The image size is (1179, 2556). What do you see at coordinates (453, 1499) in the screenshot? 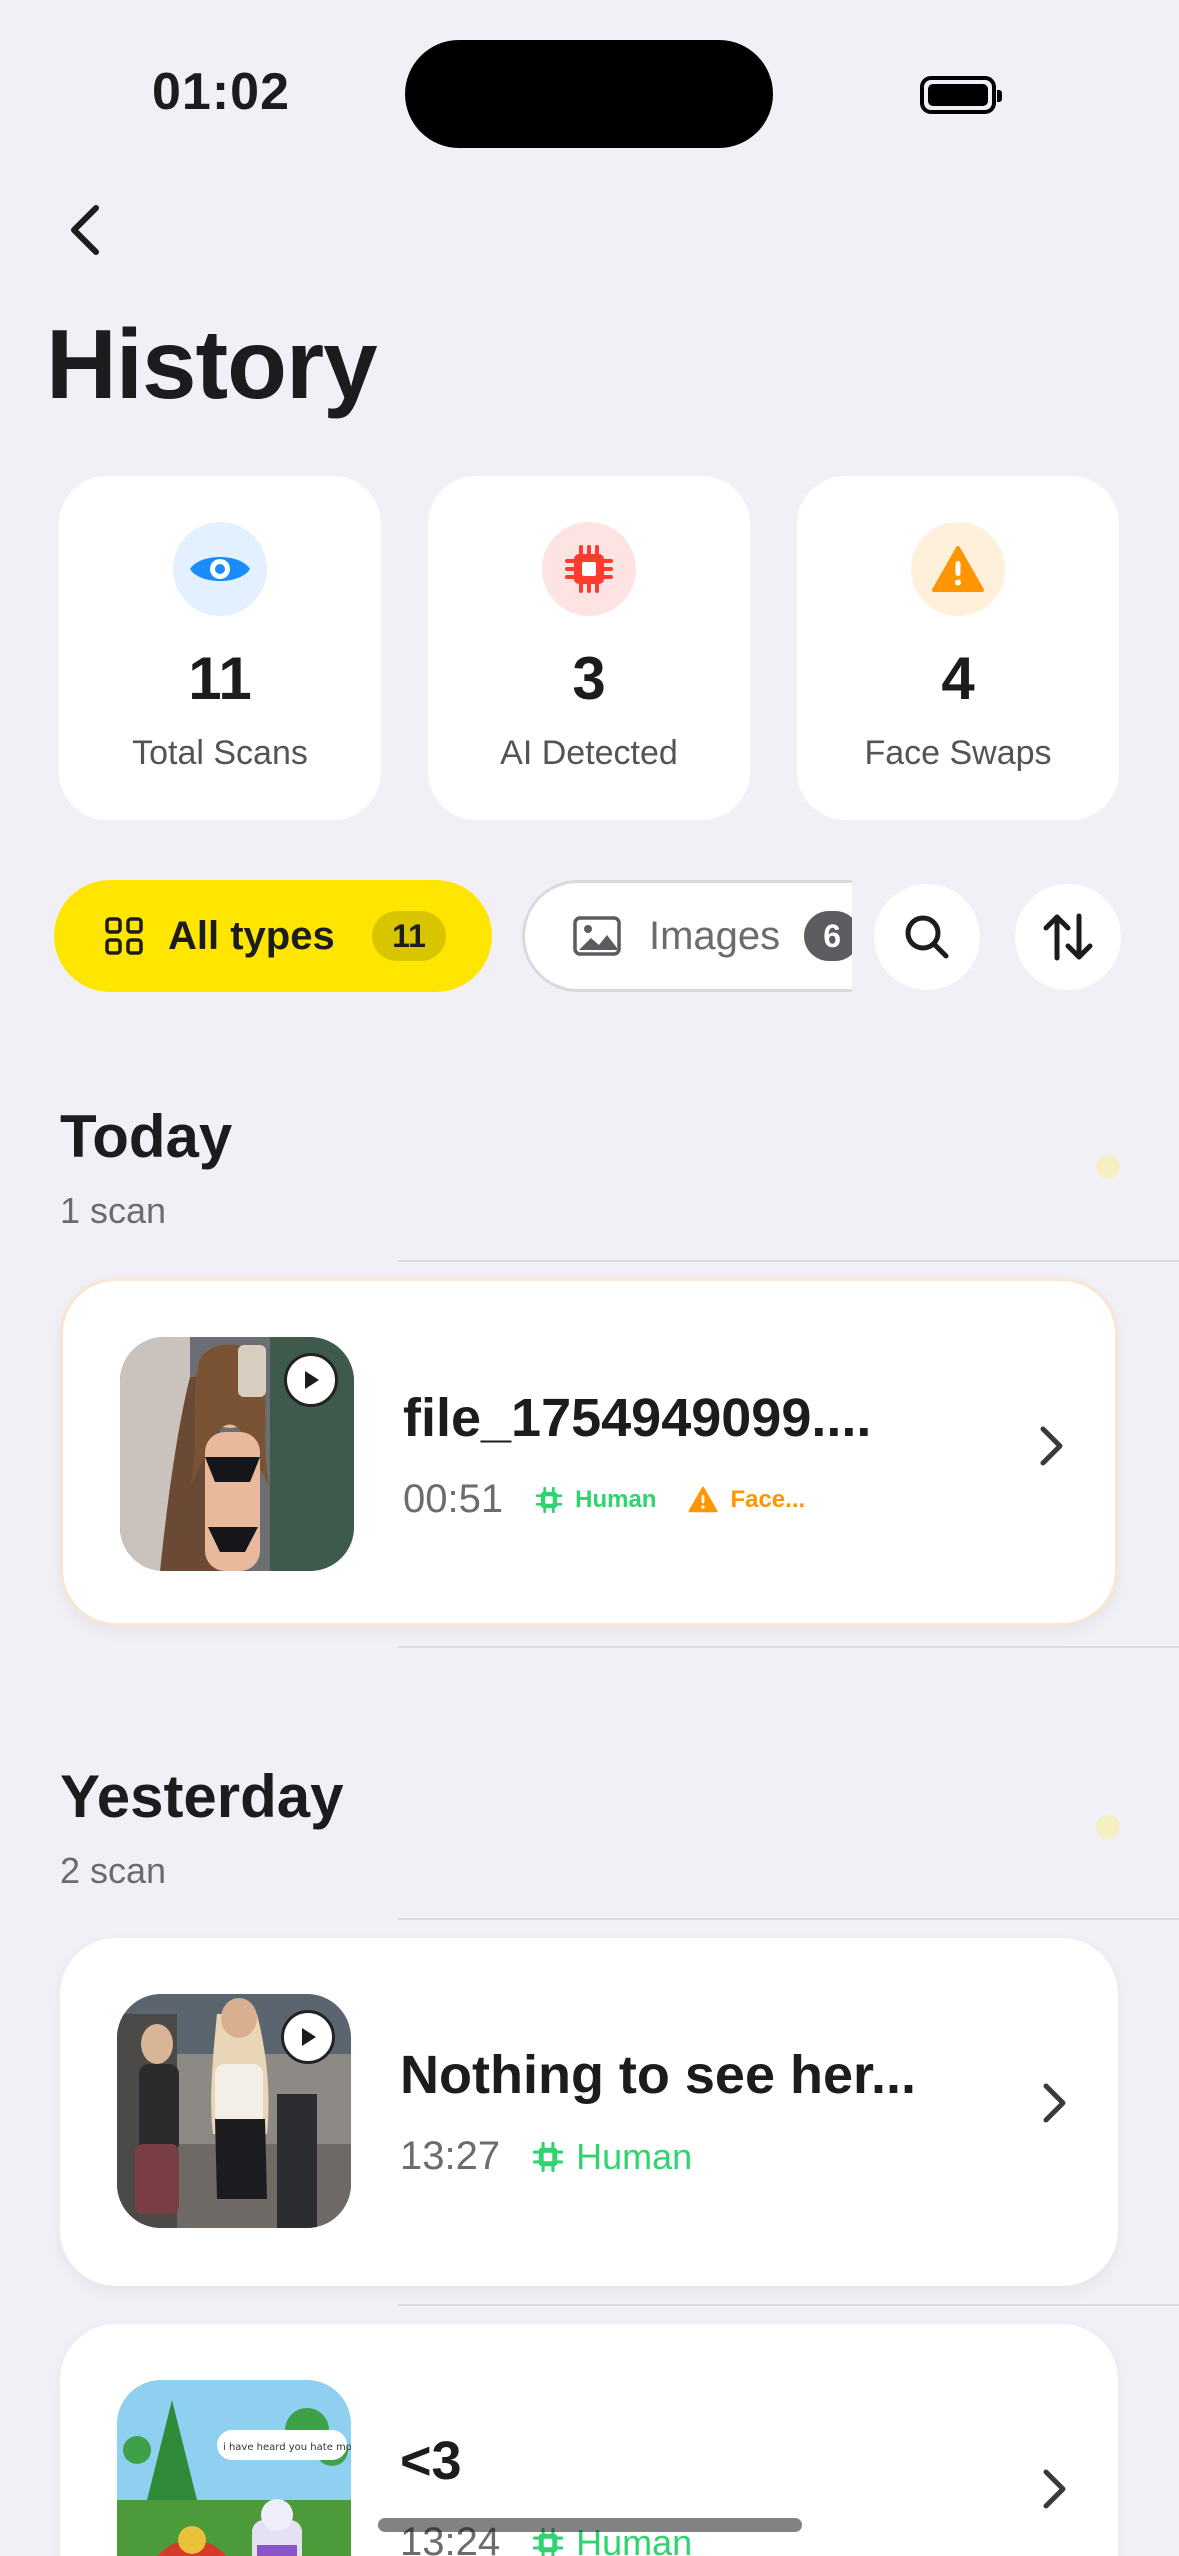
I see `scan-duration: 00:51` at bounding box center [453, 1499].